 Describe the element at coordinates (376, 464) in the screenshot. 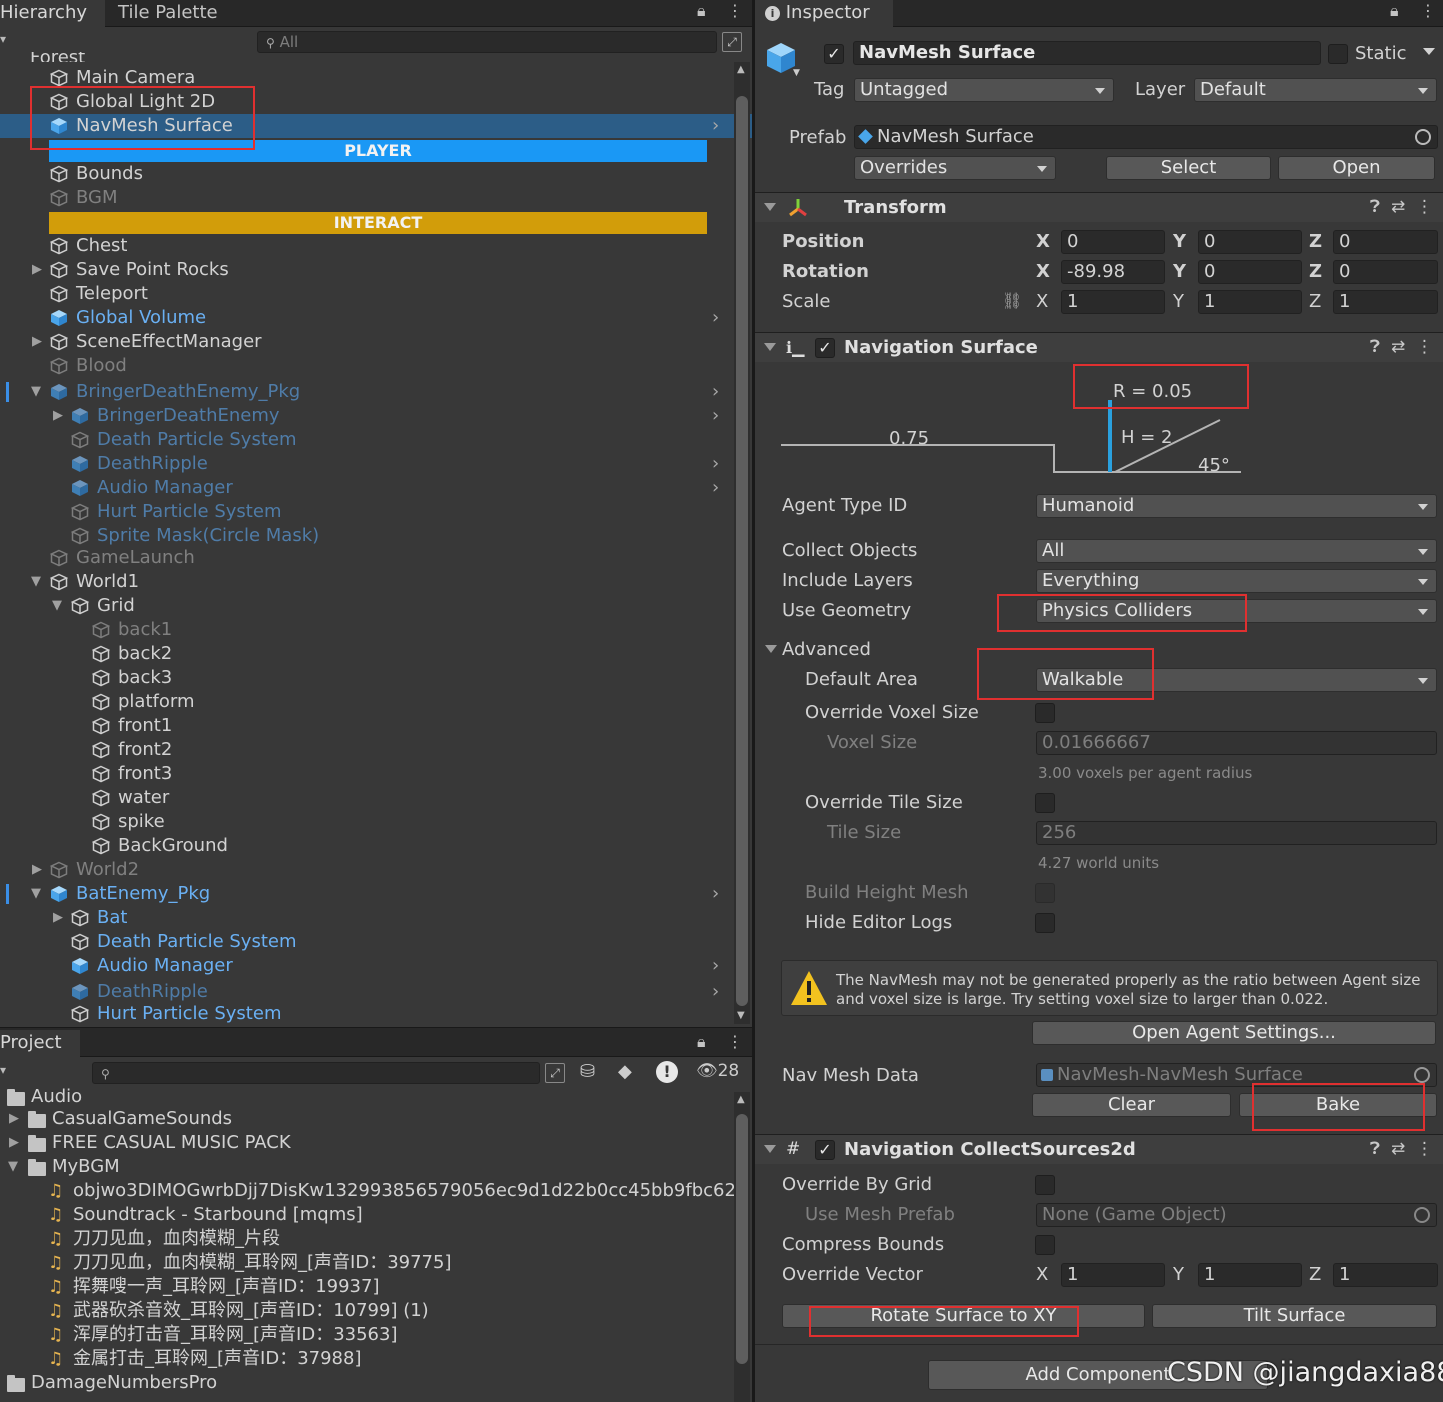

I see `hierarchy-row: DeathRipple ›` at that location.